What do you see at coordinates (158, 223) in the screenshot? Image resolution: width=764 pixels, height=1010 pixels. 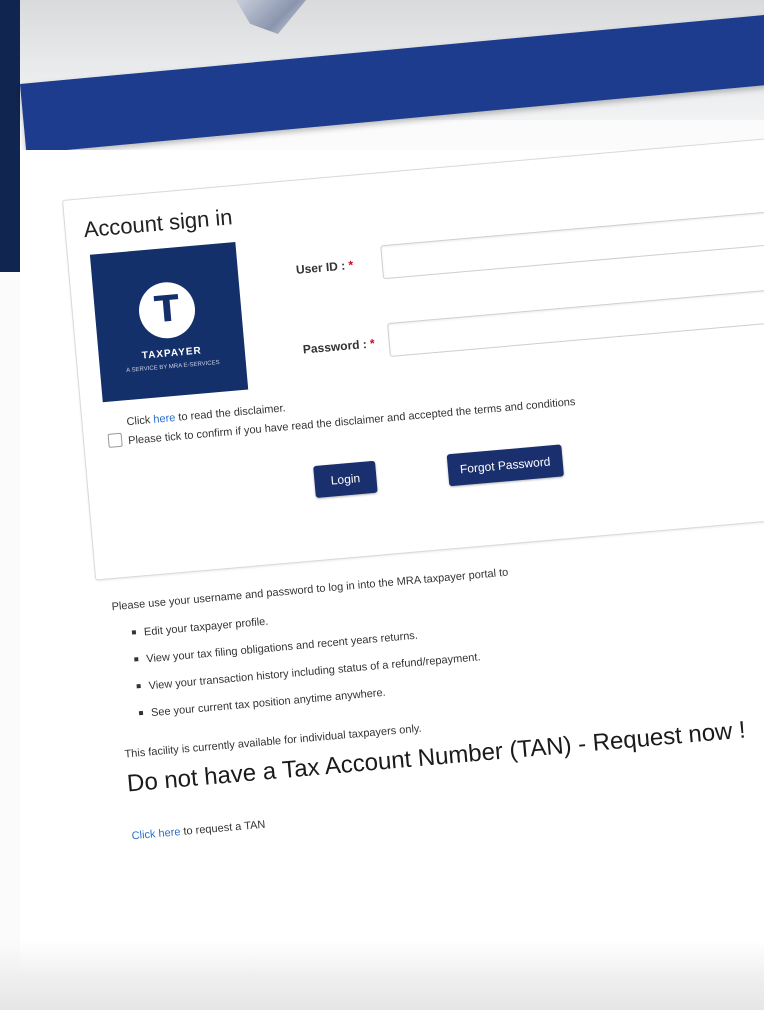 I see `signin-title: Account sign in` at bounding box center [158, 223].